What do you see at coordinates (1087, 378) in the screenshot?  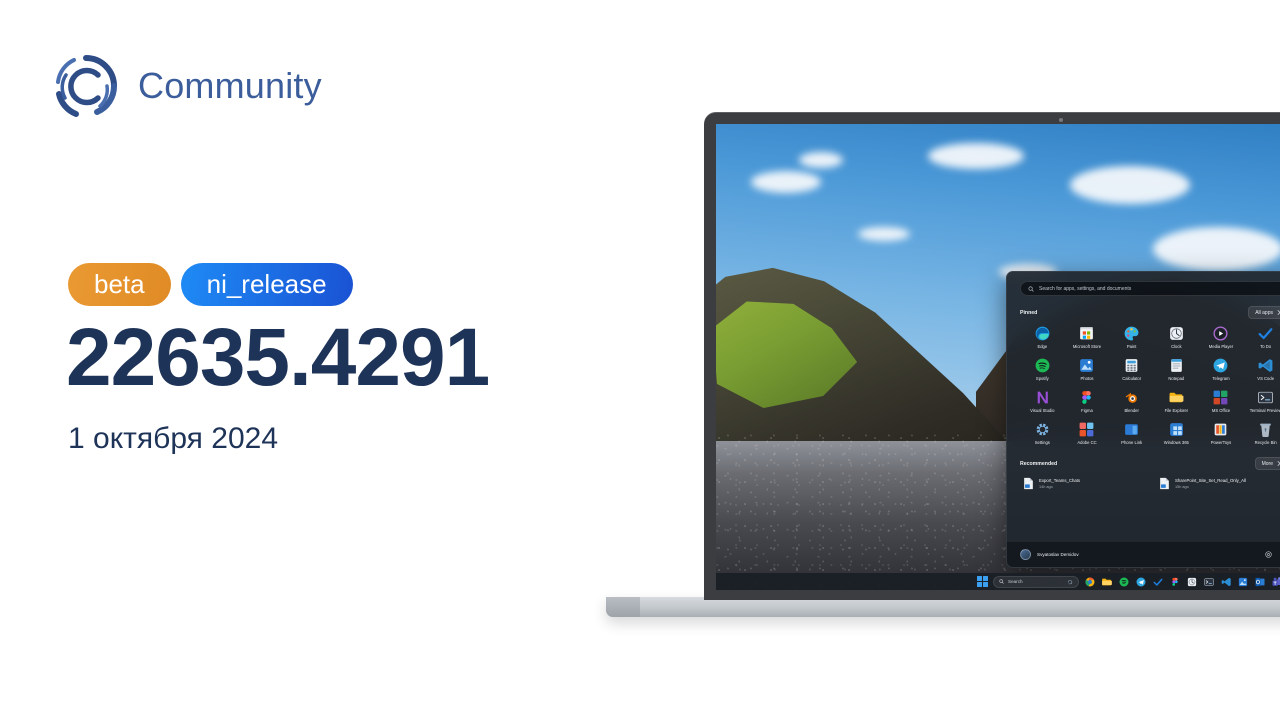 I see `pinned-app-label: Photos` at bounding box center [1087, 378].